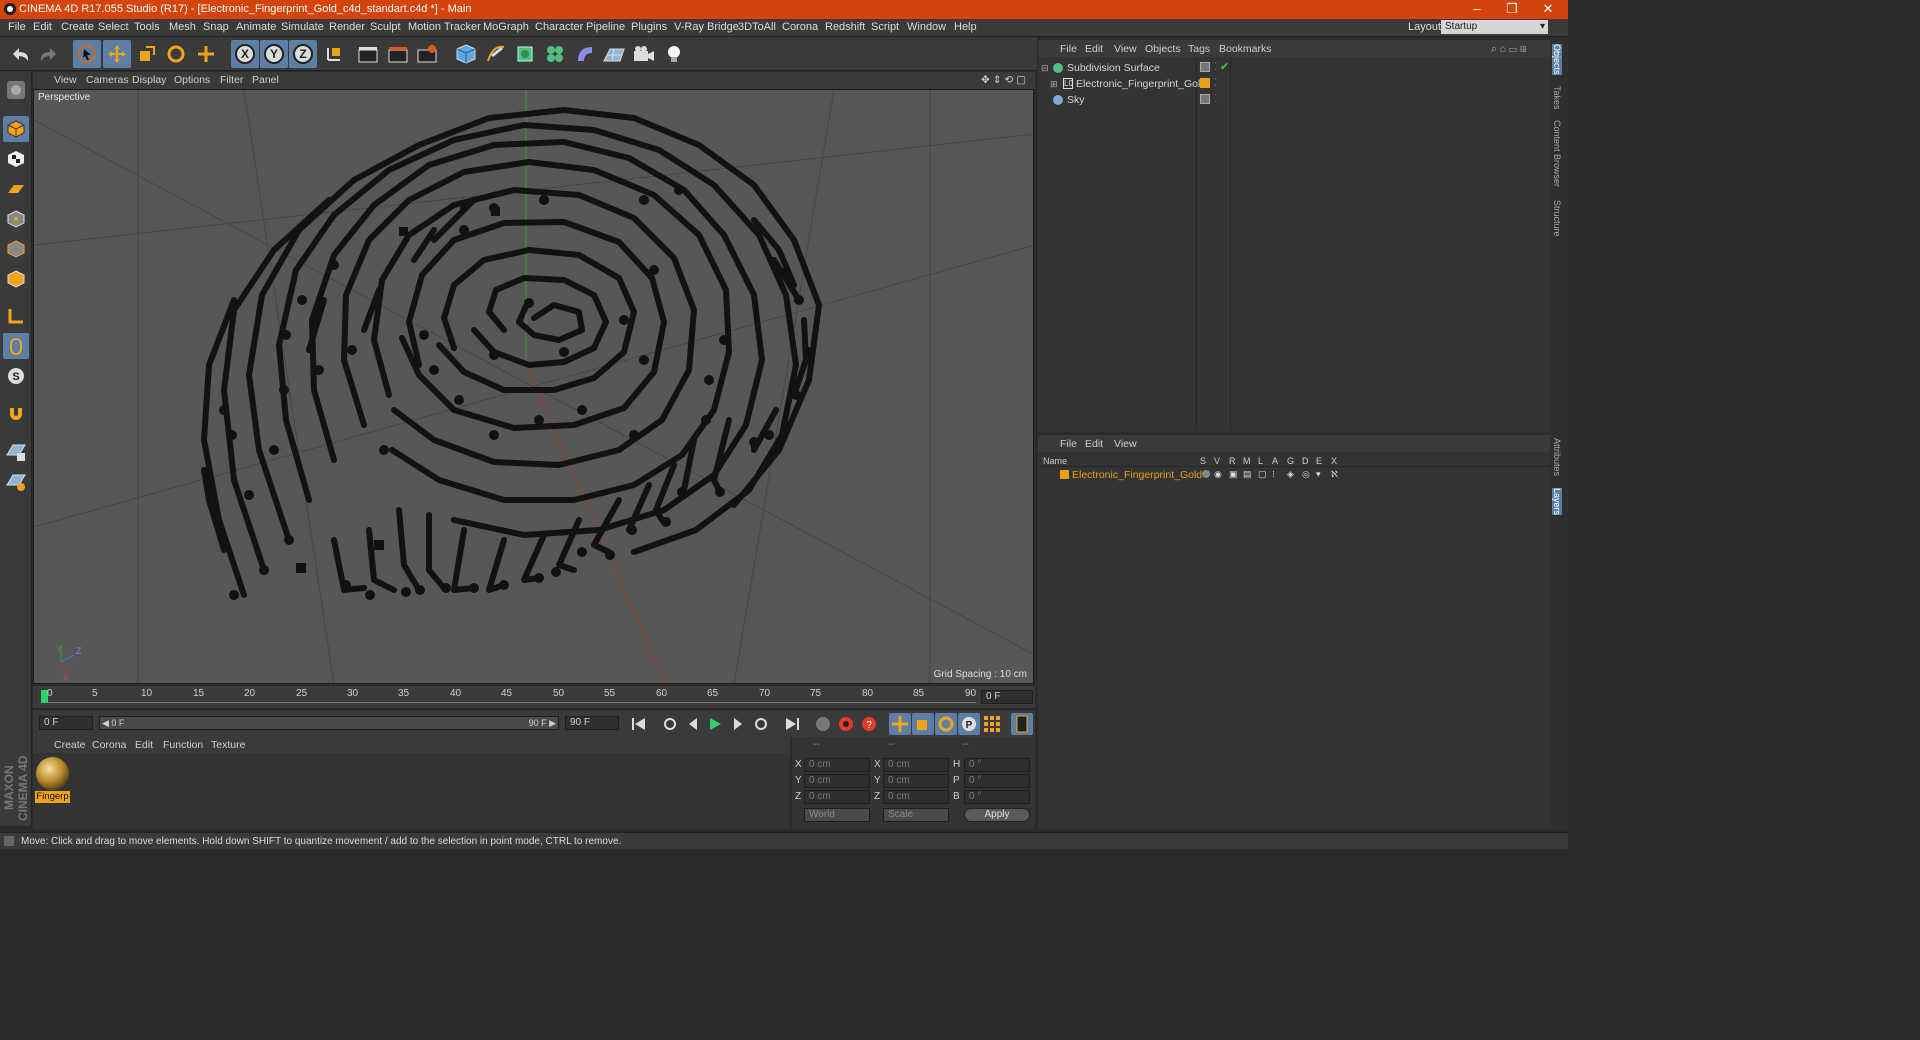  What do you see at coordinates (1022, 724) in the screenshot?
I see `timeline-window-button` at bounding box center [1022, 724].